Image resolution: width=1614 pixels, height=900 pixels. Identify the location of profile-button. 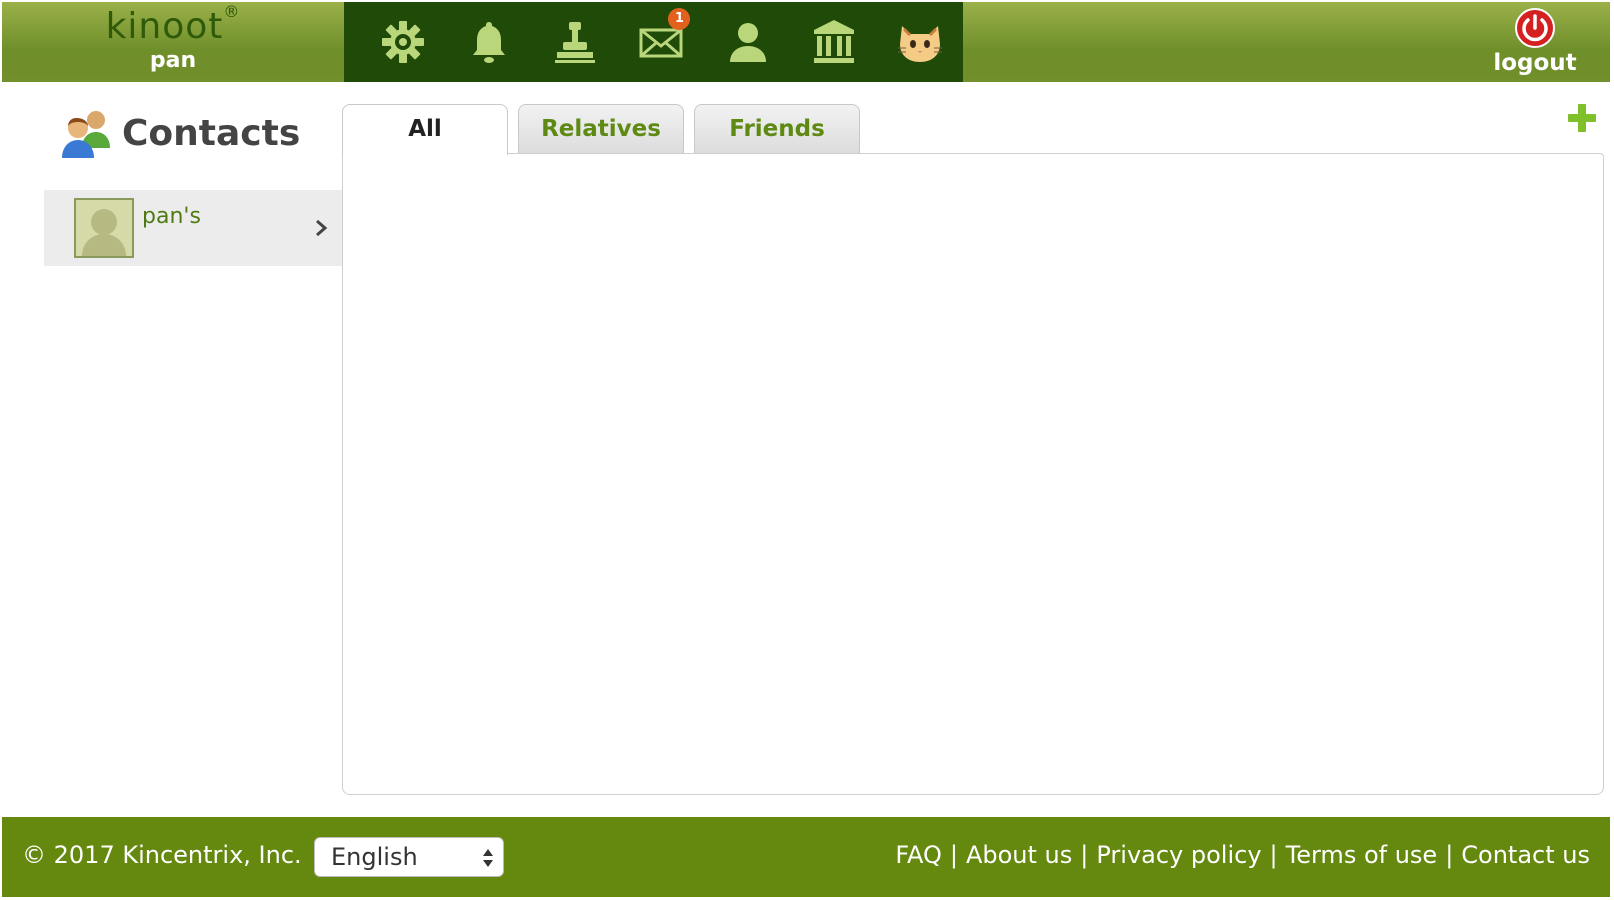
(748, 42).